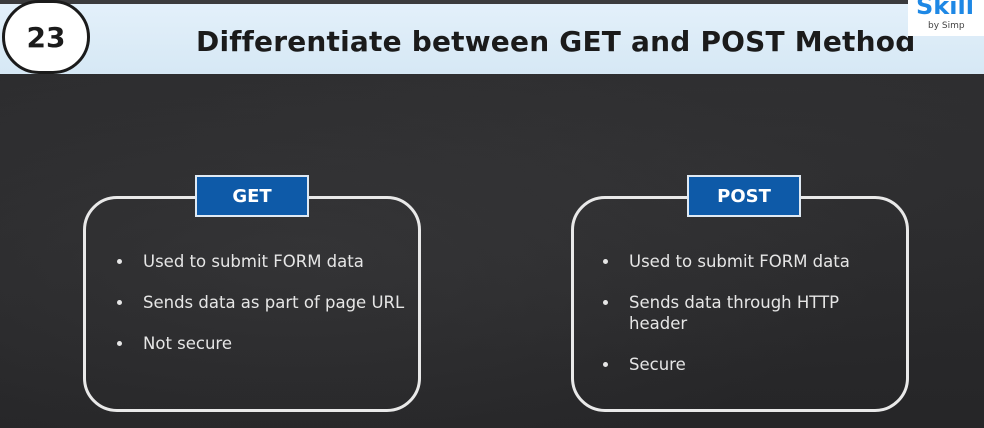 Image resolution: width=984 pixels, height=428 pixels. I want to click on list-item: Sends data as part of page URL, so click(261, 302).